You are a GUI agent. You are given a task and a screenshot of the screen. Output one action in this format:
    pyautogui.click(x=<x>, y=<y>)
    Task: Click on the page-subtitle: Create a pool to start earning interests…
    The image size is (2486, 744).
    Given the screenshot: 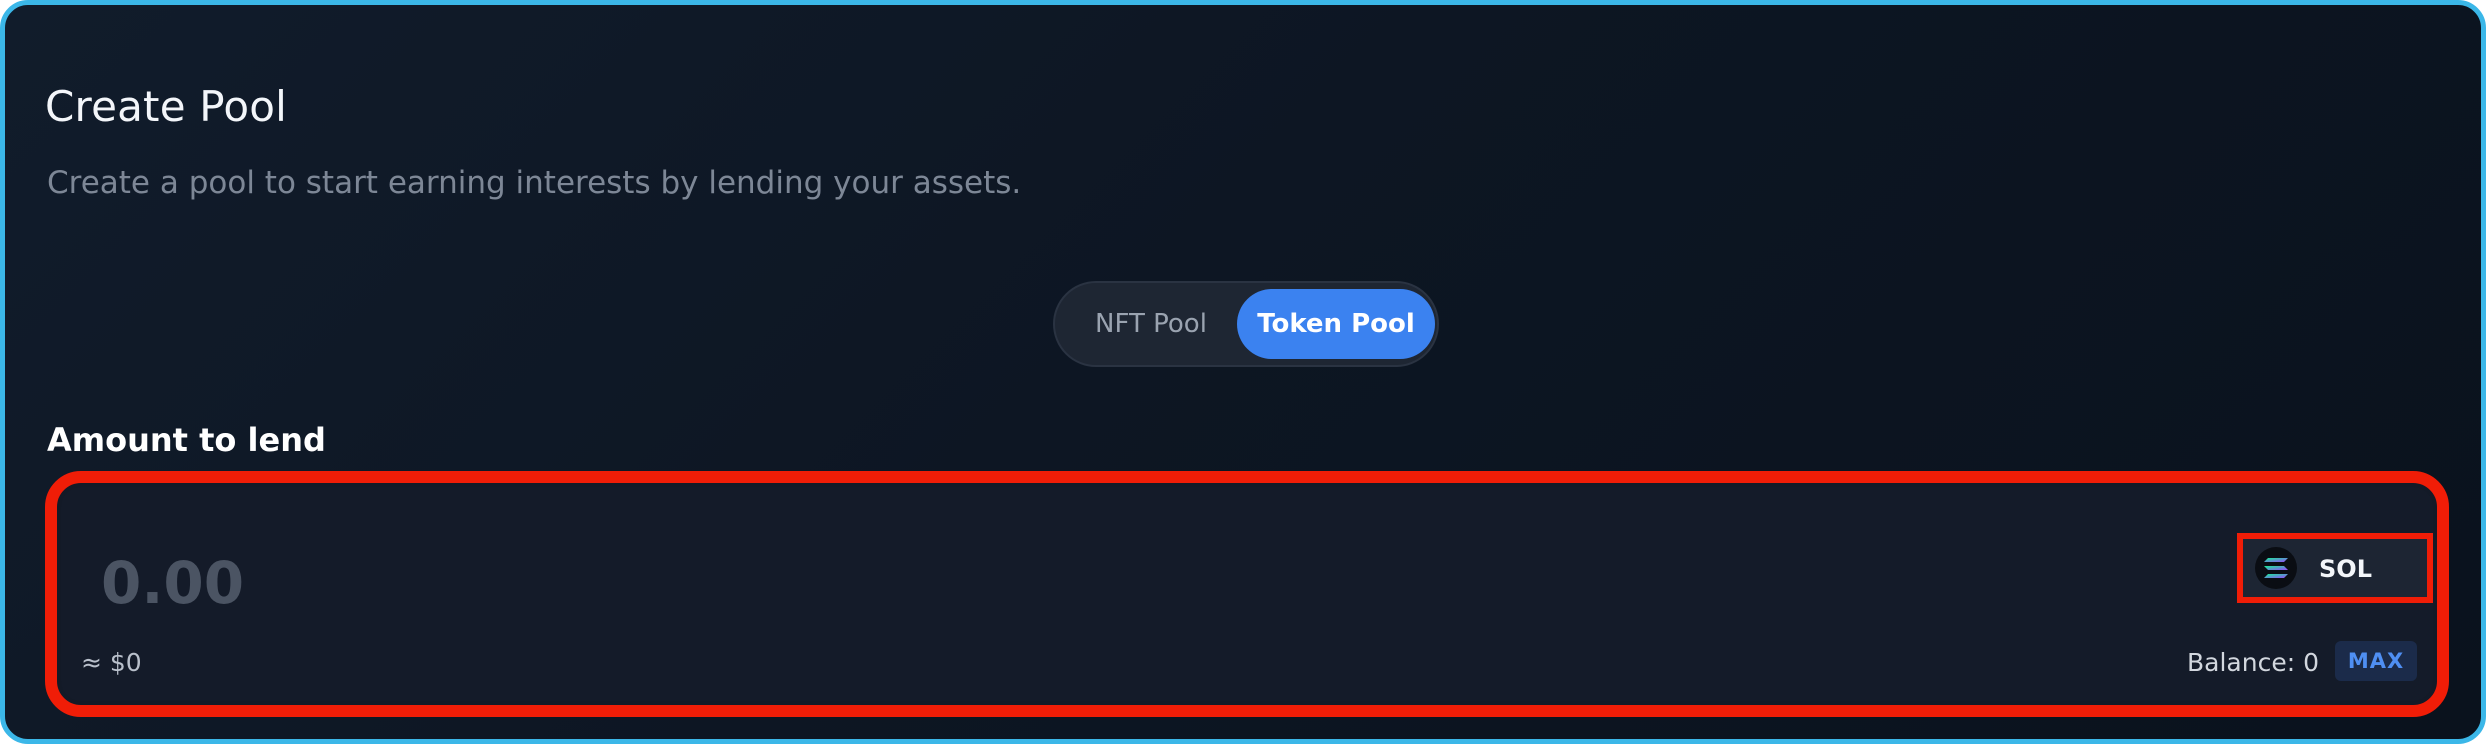 What is the action you would take?
    pyautogui.click(x=534, y=183)
    